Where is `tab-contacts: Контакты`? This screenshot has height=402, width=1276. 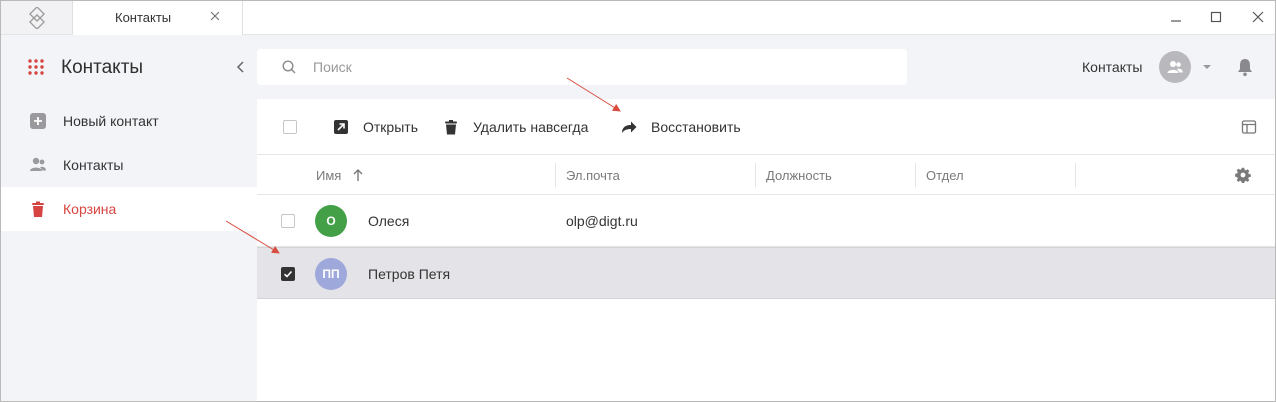 tab-contacts: Контакты is located at coordinates (158, 18).